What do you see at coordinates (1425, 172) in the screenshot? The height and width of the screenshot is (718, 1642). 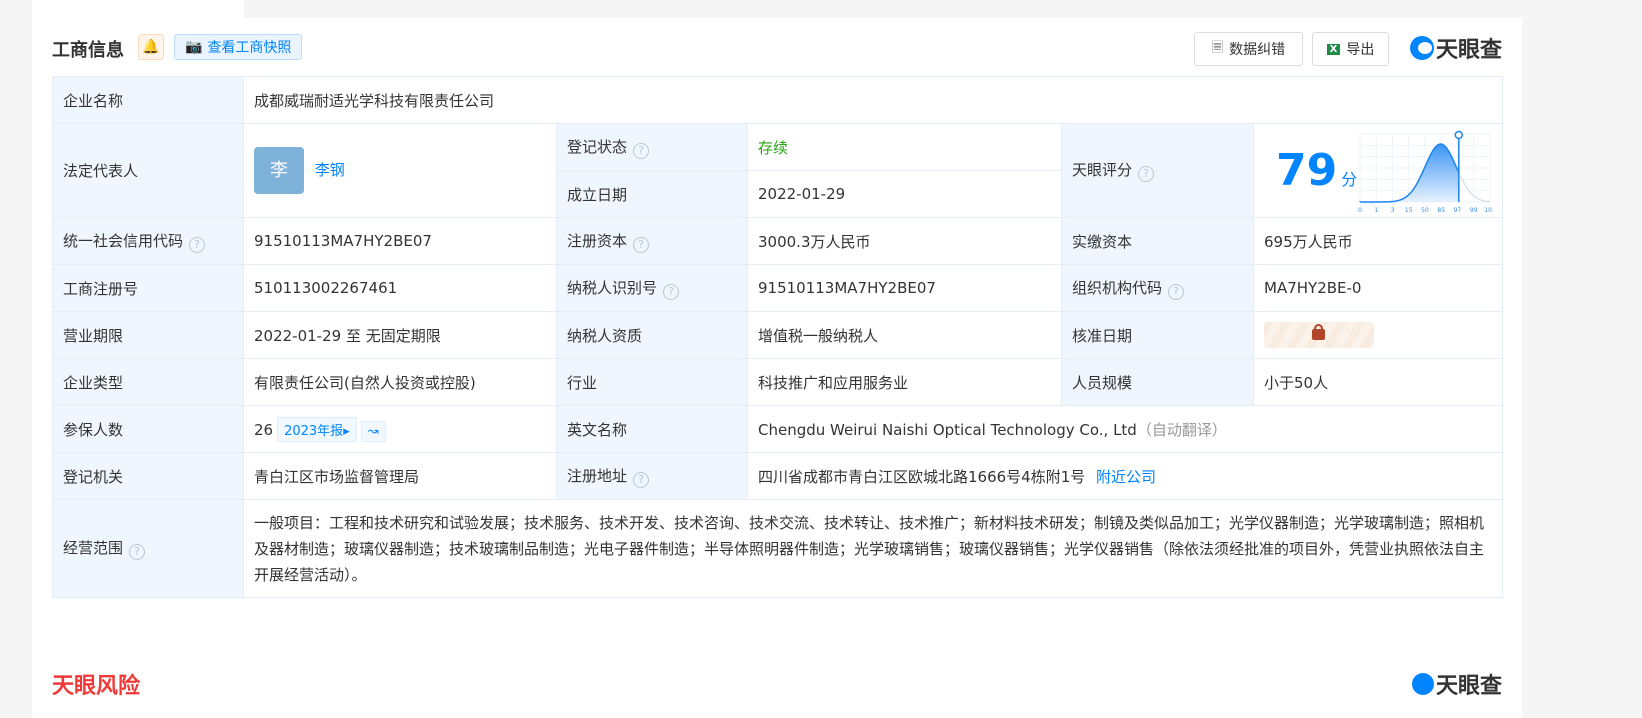 I see `score-distribution-chart: 0 1 3 15 50 85 97 99 100` at bounding box center [1425, 172].